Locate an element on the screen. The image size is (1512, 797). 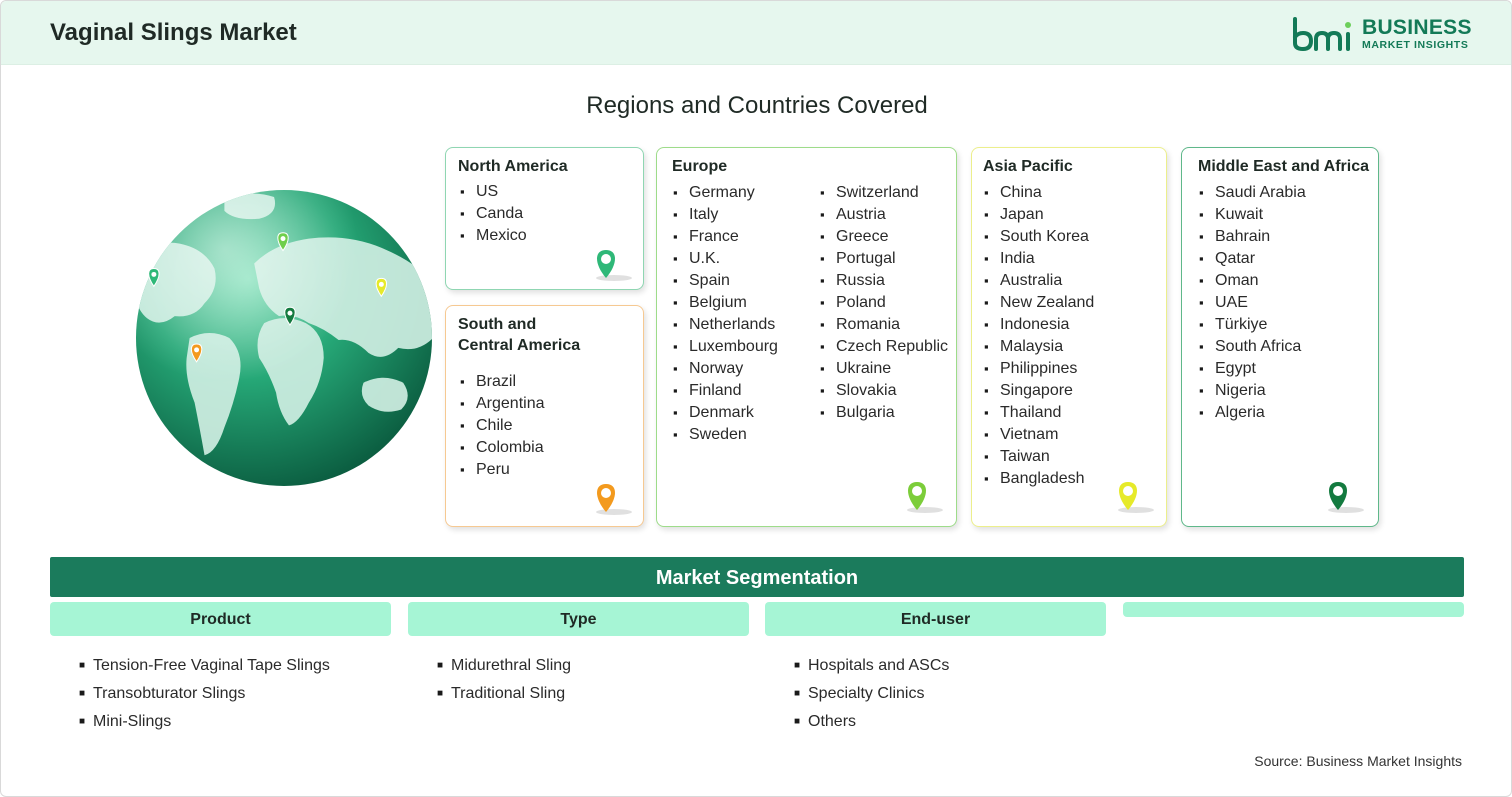
country-item: Spain is located at coordinates (725, 281).